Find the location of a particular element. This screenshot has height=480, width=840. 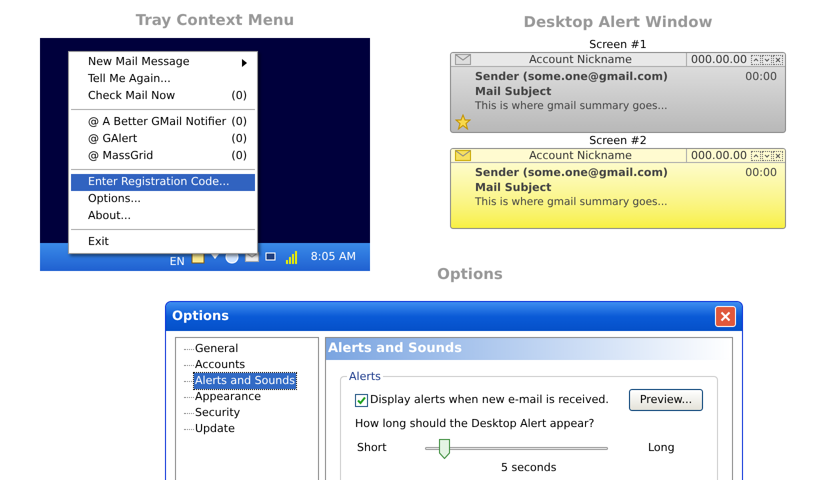

duration-slider is located at coordinates (516, 448).